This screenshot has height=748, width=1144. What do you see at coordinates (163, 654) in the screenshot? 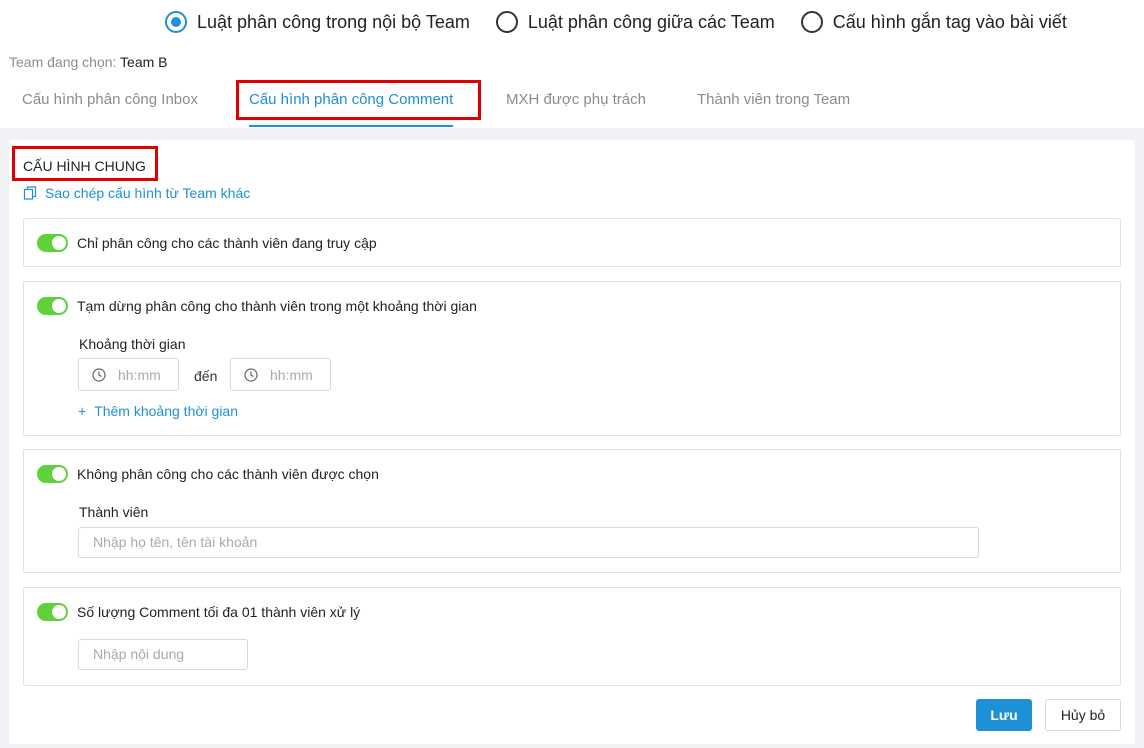
I see `max-comments-input: Nhập nội dung` at bounding box center [163, 654].